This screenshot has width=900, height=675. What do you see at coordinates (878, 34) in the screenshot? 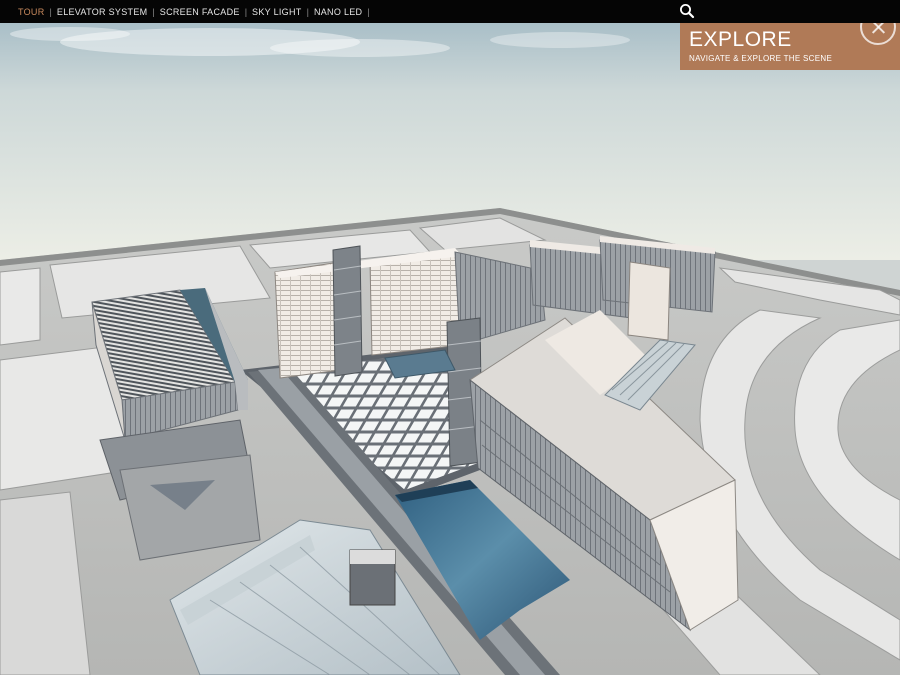
I see `close-button` at bounding box center [878, 34].